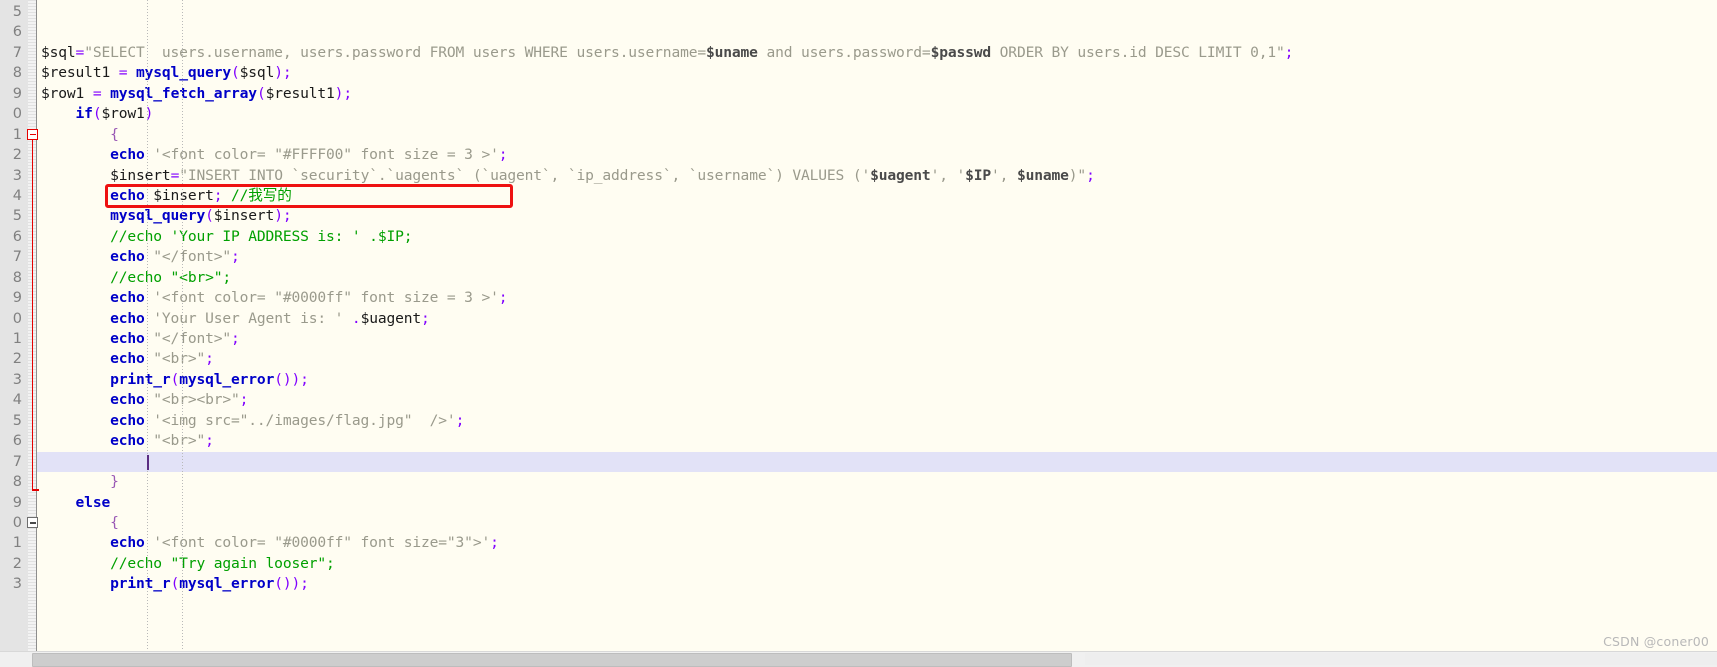  I want to click on code-operator: ., so click(356, 318).